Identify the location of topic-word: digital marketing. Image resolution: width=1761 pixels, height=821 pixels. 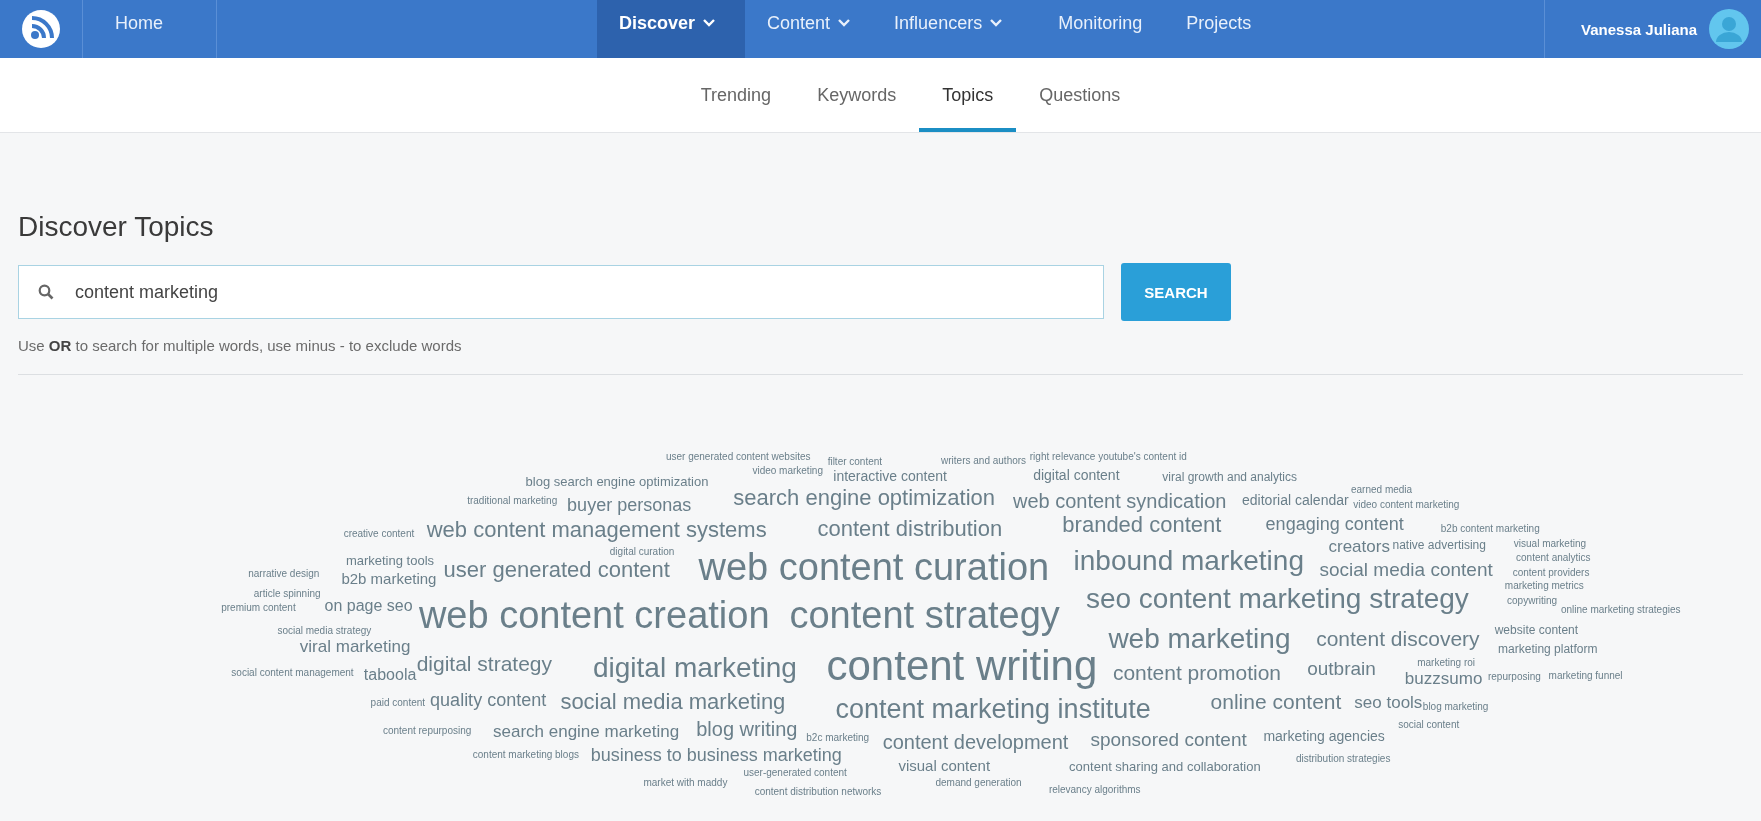
(694, 667).